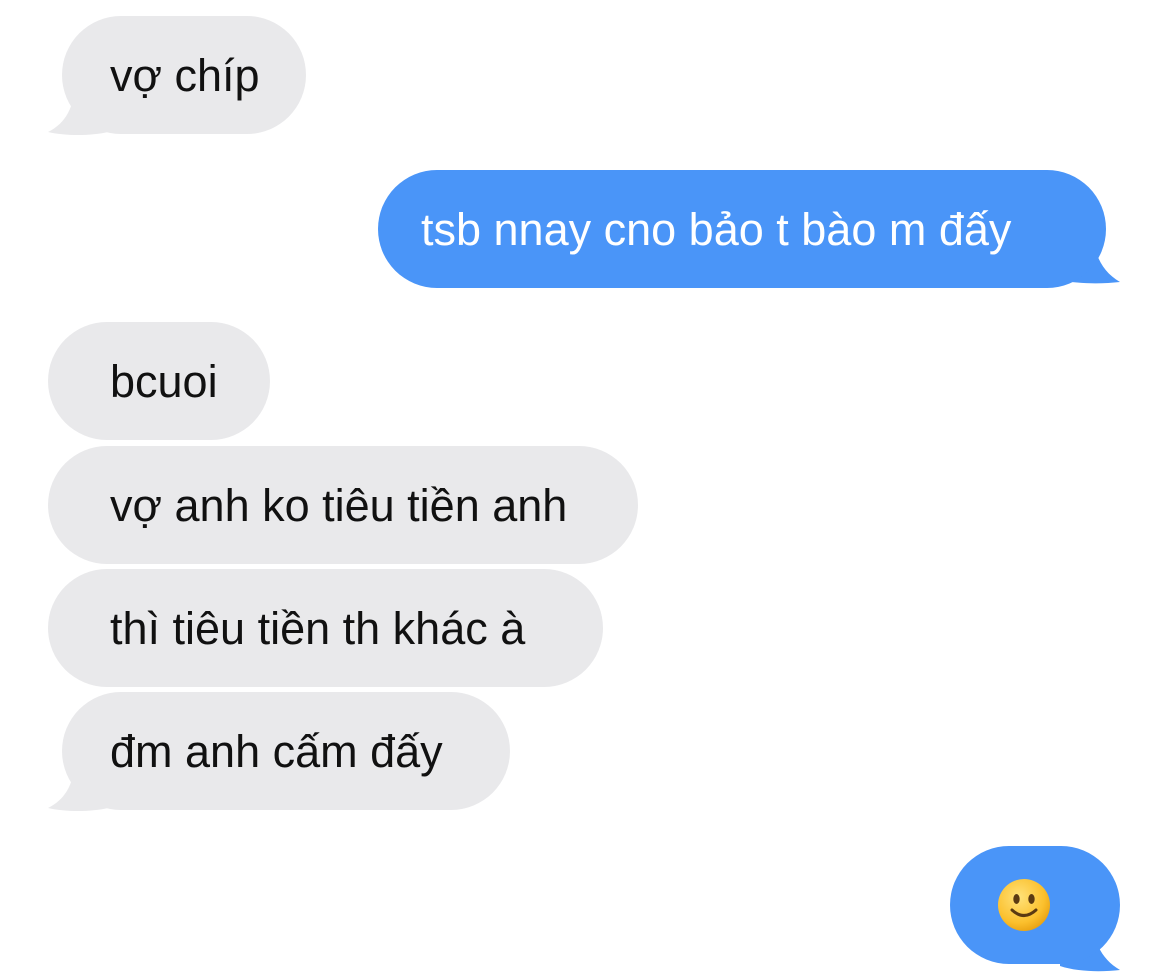 The height and width of the screenshot is (980, 1170). I want to click on message-bubble-received: thì tiêu tiền th khác à, so click(325, 628).